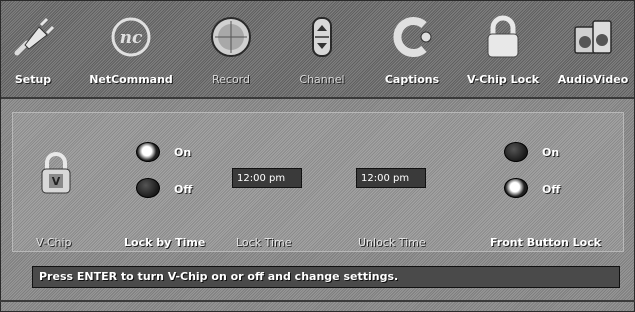 Image resolution: width=635 pixels, height=312 pixels. Describe the element at coordinates (230, 79) in the screenshot. I see `menu-label-record: Record` at that location.